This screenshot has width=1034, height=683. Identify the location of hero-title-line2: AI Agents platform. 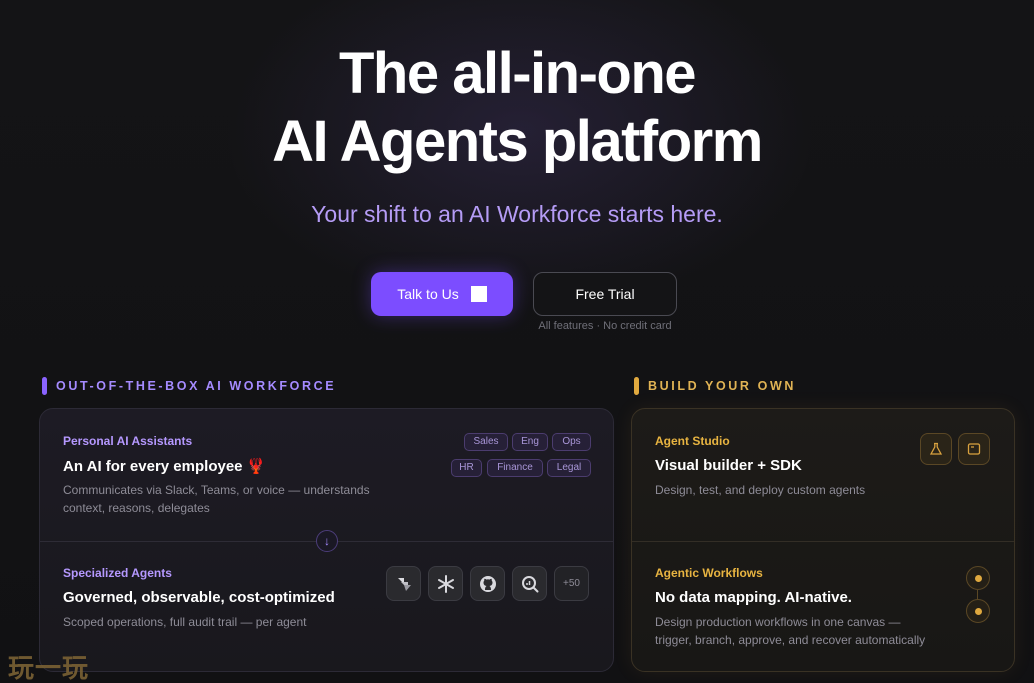
(517, 141).